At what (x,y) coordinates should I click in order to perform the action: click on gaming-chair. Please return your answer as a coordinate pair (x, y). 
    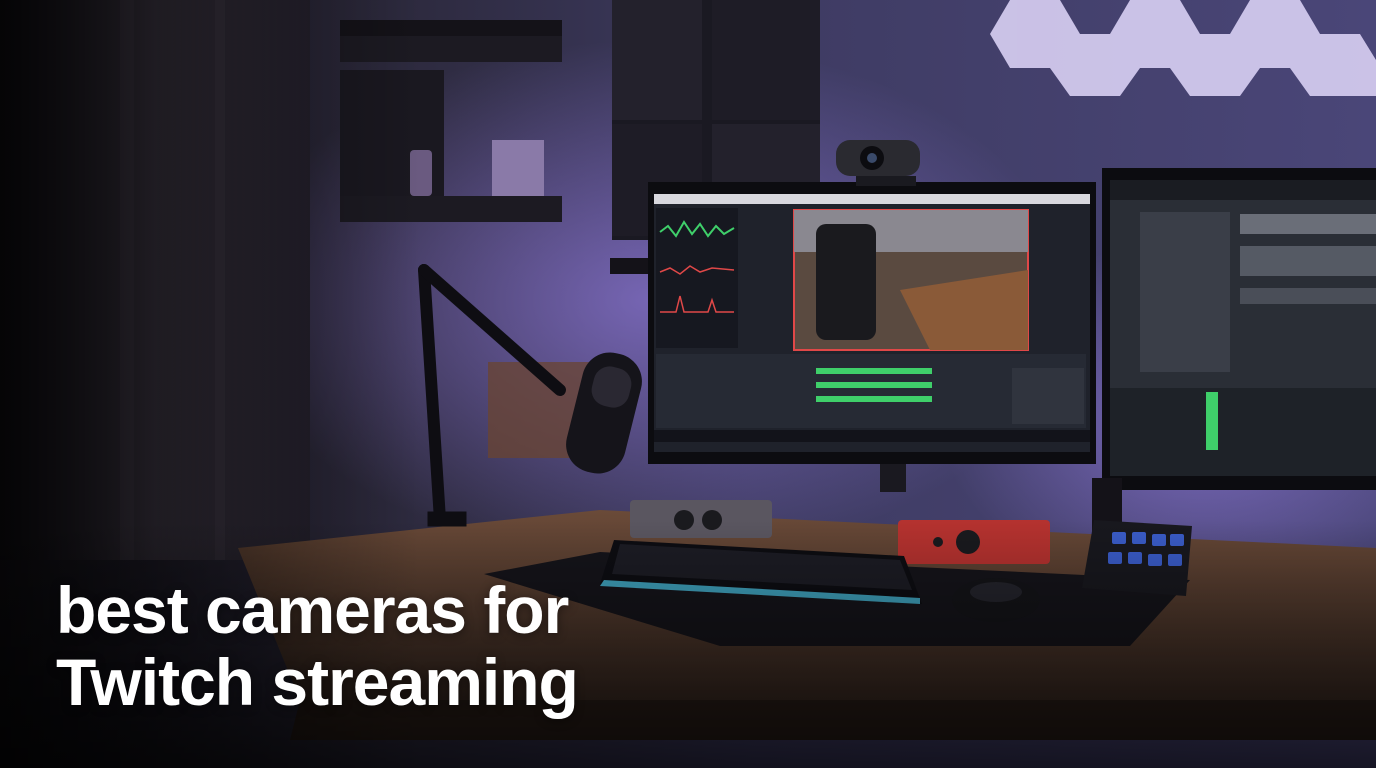
    Looking at the image, I should click on (846, 282).